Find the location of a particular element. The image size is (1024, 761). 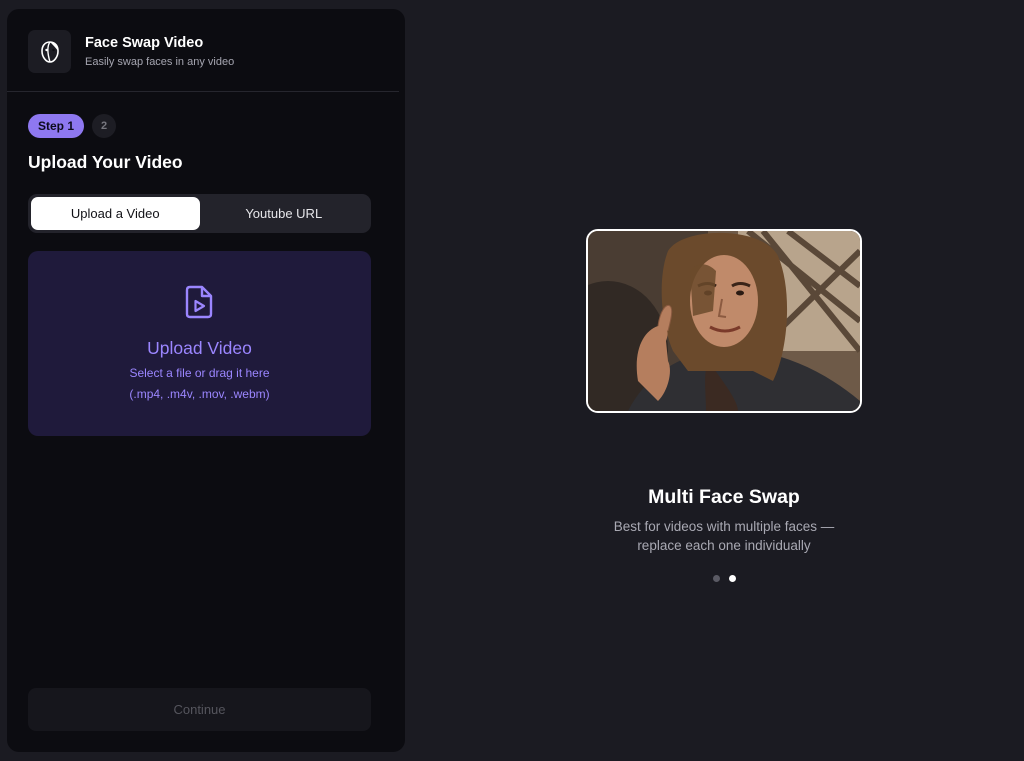

tab-upload-video: Upload a Video is located at coordinates (115, 213).